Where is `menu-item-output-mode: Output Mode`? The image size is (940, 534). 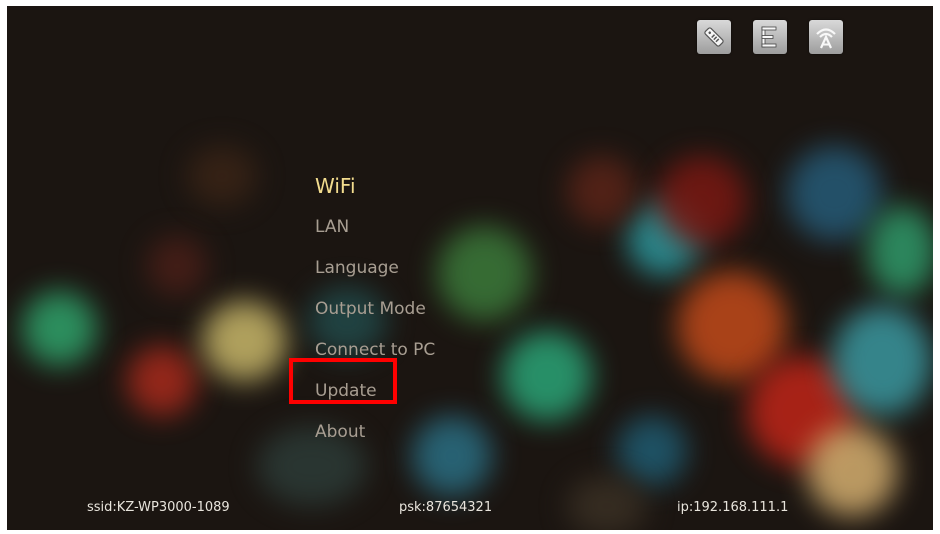 menu-item-output-mode: Output Mode is located at coordinates (375, 309).